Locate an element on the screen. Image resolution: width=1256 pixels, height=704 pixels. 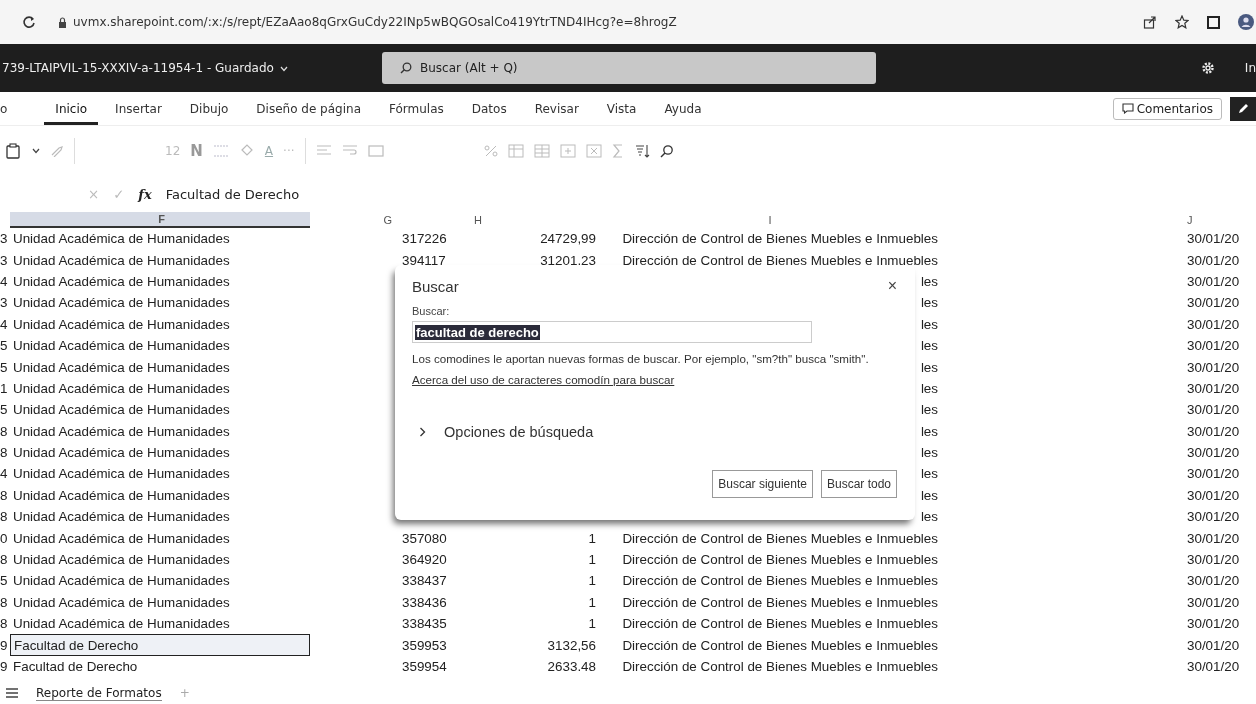
row-fragment: 9 is located at coordinates (4, 666).